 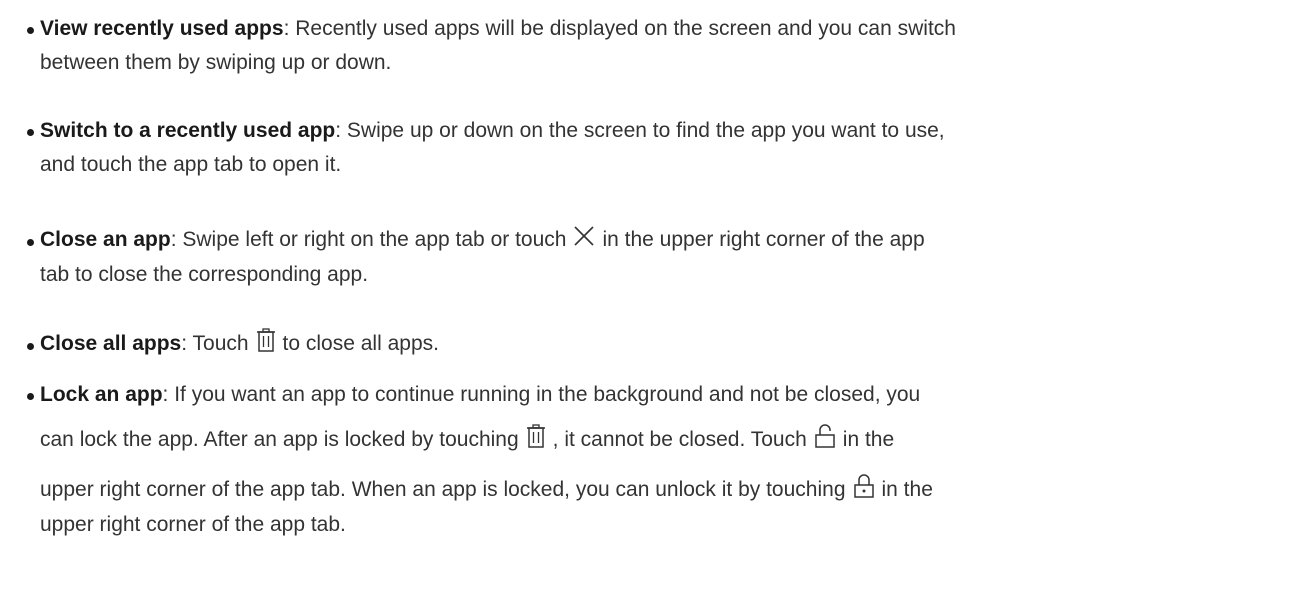 I want to click on text-line: tab to close the corresponding app., so click(x=204, y=274).